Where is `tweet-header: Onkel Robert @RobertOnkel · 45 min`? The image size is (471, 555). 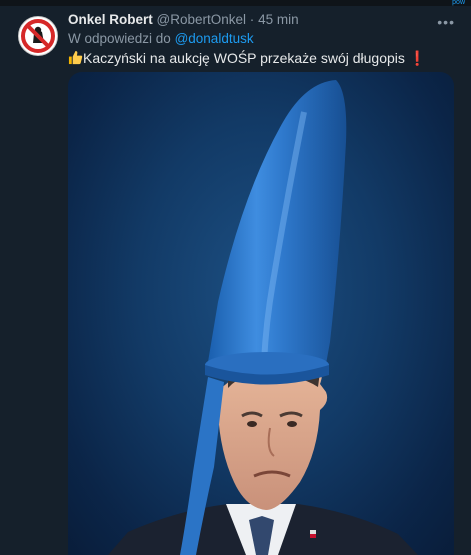 tweet-header: Onkel Robert @RobertOnkel · 45 min is located at coordinates (183, 19).